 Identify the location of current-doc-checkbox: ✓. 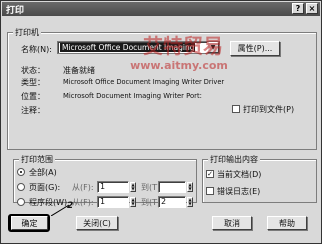
(210, 174).